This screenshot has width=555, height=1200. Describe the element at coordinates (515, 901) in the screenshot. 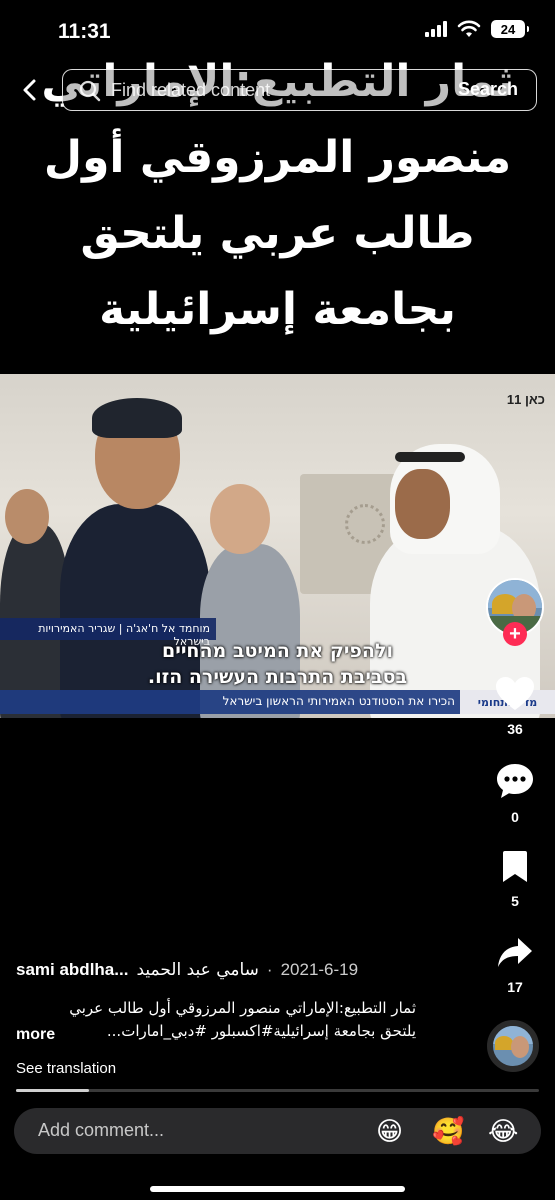

I see `save-count: 5` at that location.